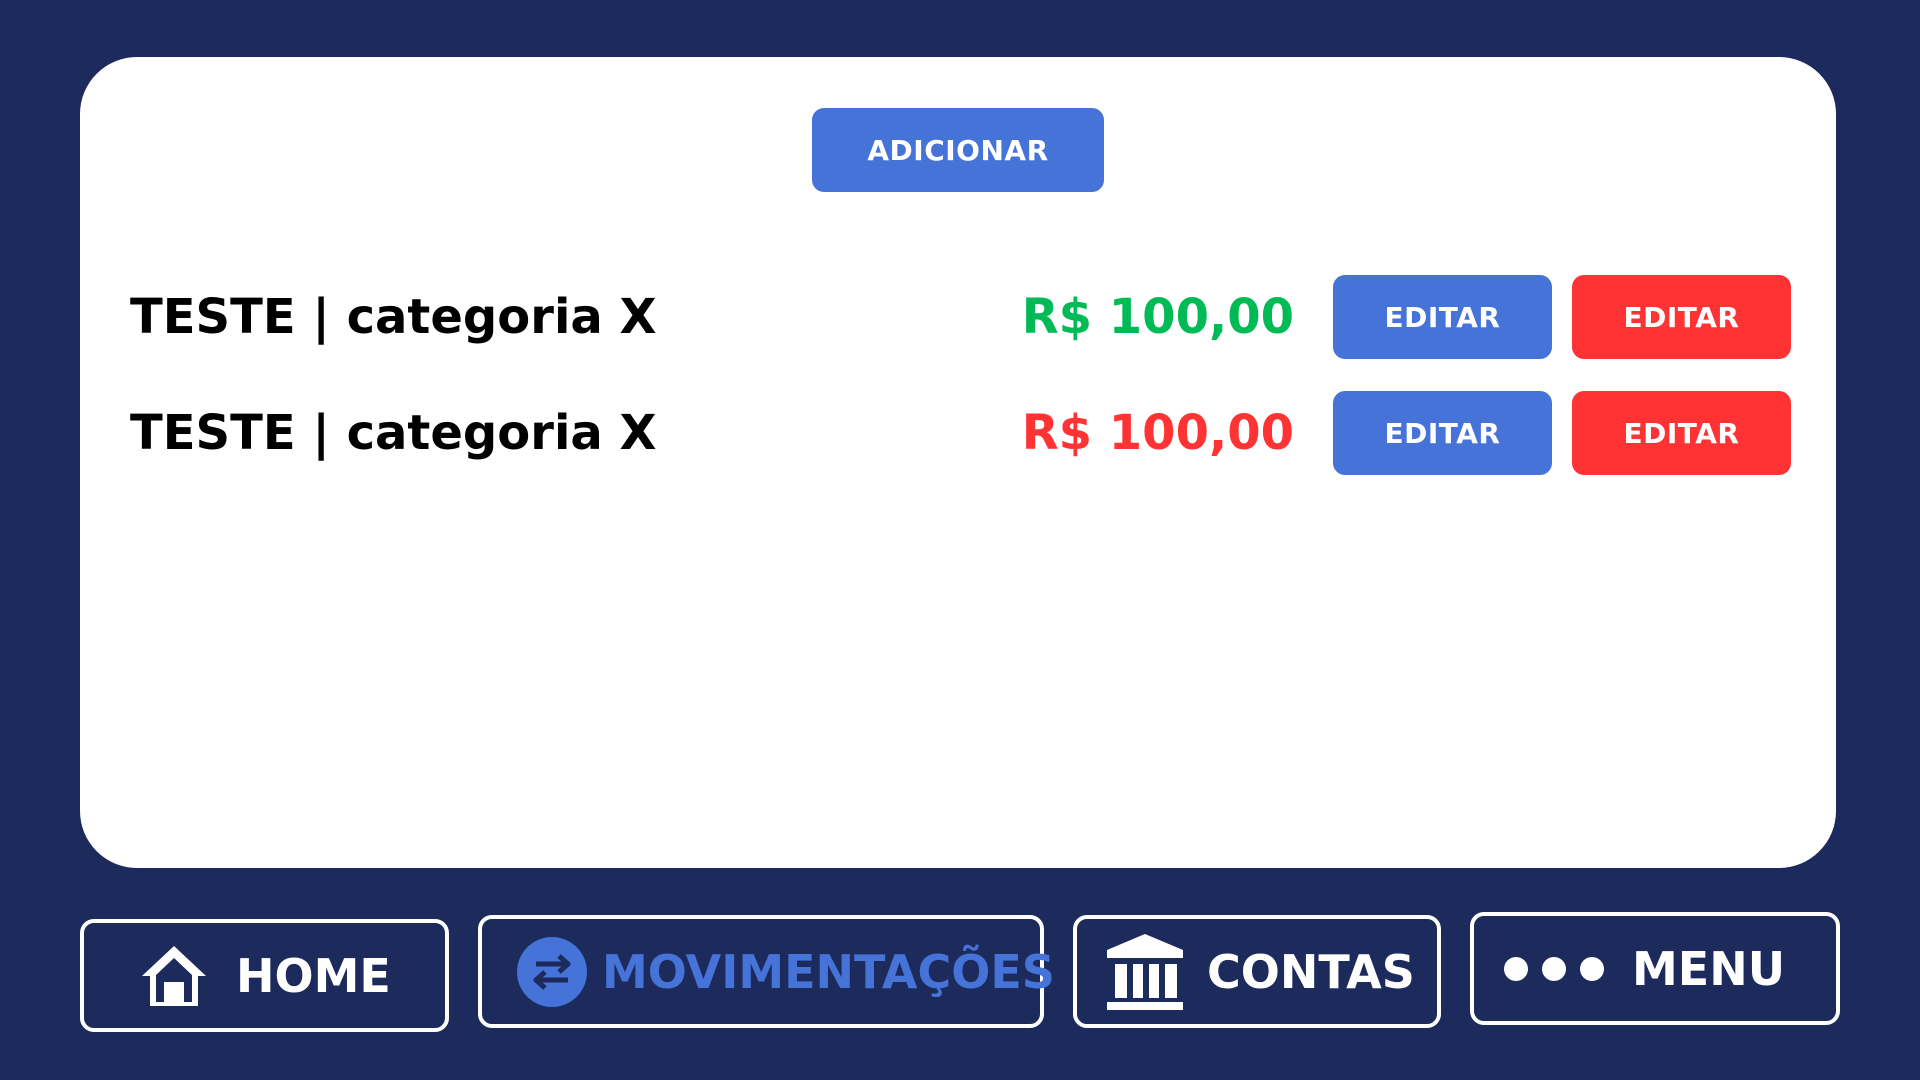  What do you see at coordinates (1157, 433) in the screenshot?
I see `transaction-amount-expense: R$ 100,00` at bounding box center [1157, 433].